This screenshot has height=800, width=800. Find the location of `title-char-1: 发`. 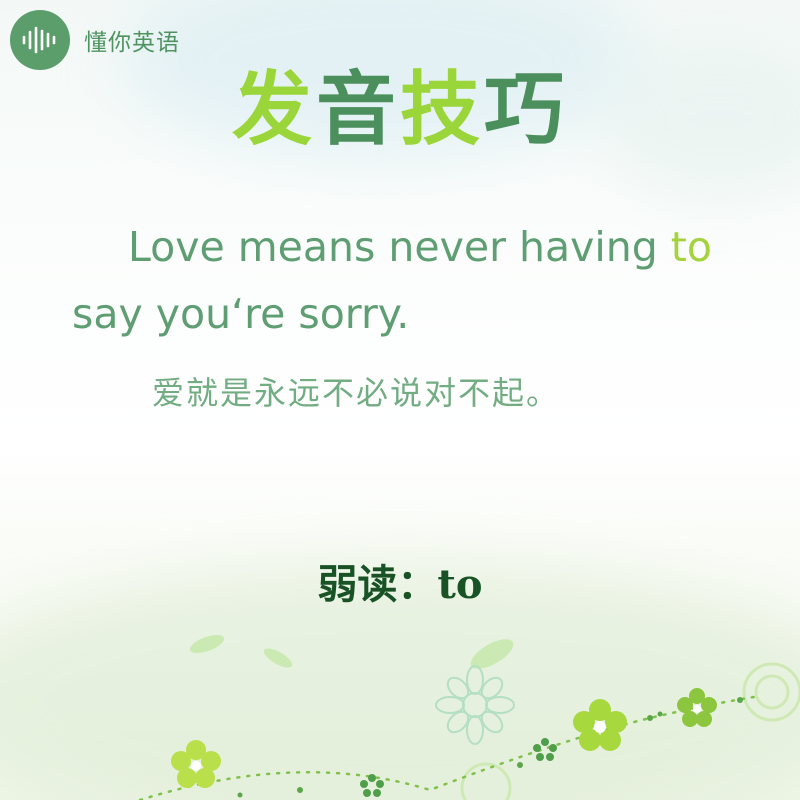

title-char-1: 发 is located at coordinates (274, 109).